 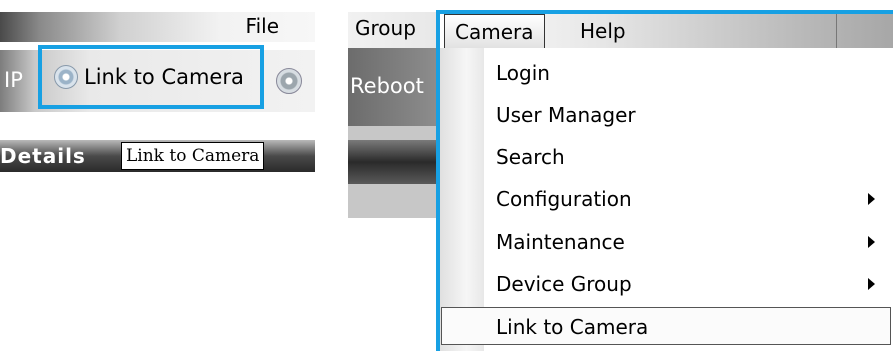 I want to click on menu-group: Group, so click(x=385, y=28).